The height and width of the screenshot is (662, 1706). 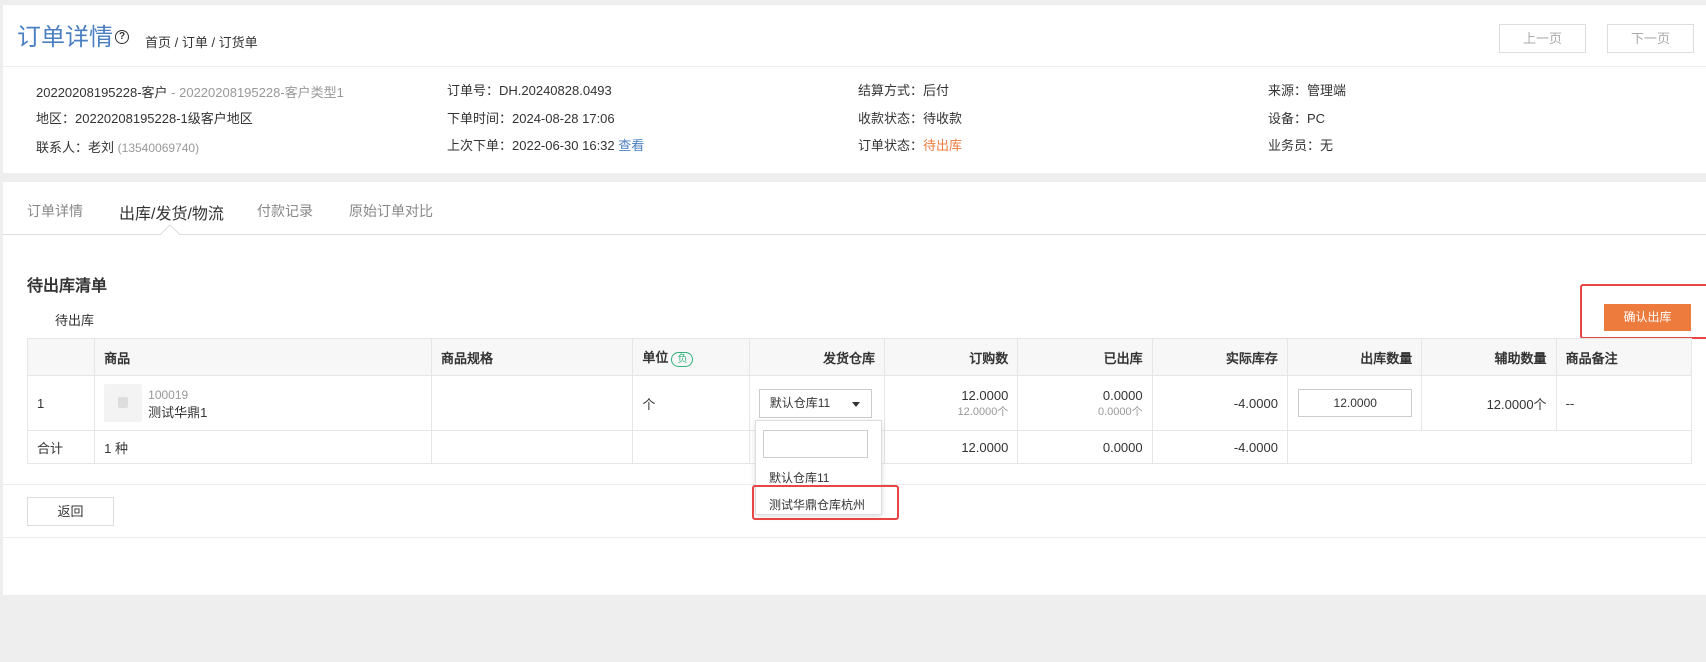 What do you see at coordinates (904, 90) in the screenshot?
I see `settlement-method: 结算方式：后付` at bounding box center [904, 90].